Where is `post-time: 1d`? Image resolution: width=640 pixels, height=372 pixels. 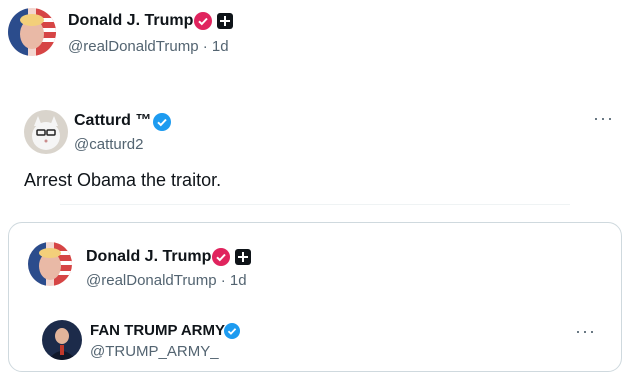 post-time: 1d is located at coordinates (220, 46).